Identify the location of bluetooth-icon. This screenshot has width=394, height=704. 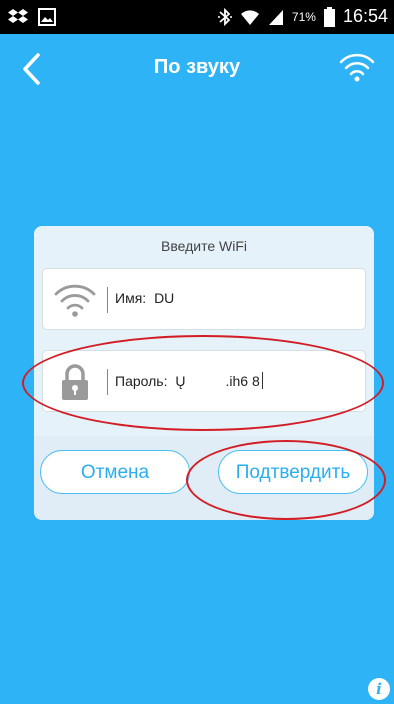
(224, 17).